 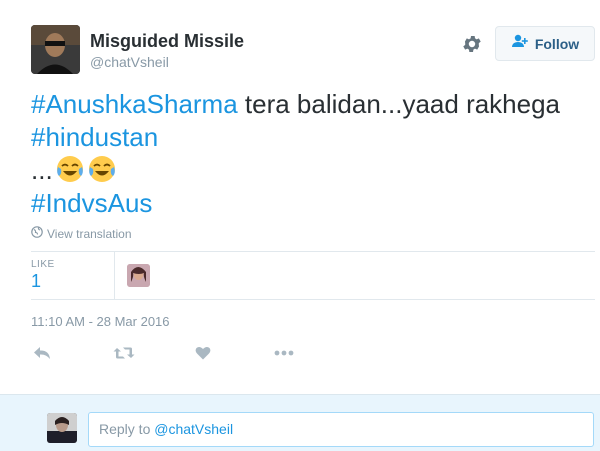 What do you see at coordinates (127, 429) in the screenshot?
I see `reply-prefix: Reply to` at bounding box center [127, 429].